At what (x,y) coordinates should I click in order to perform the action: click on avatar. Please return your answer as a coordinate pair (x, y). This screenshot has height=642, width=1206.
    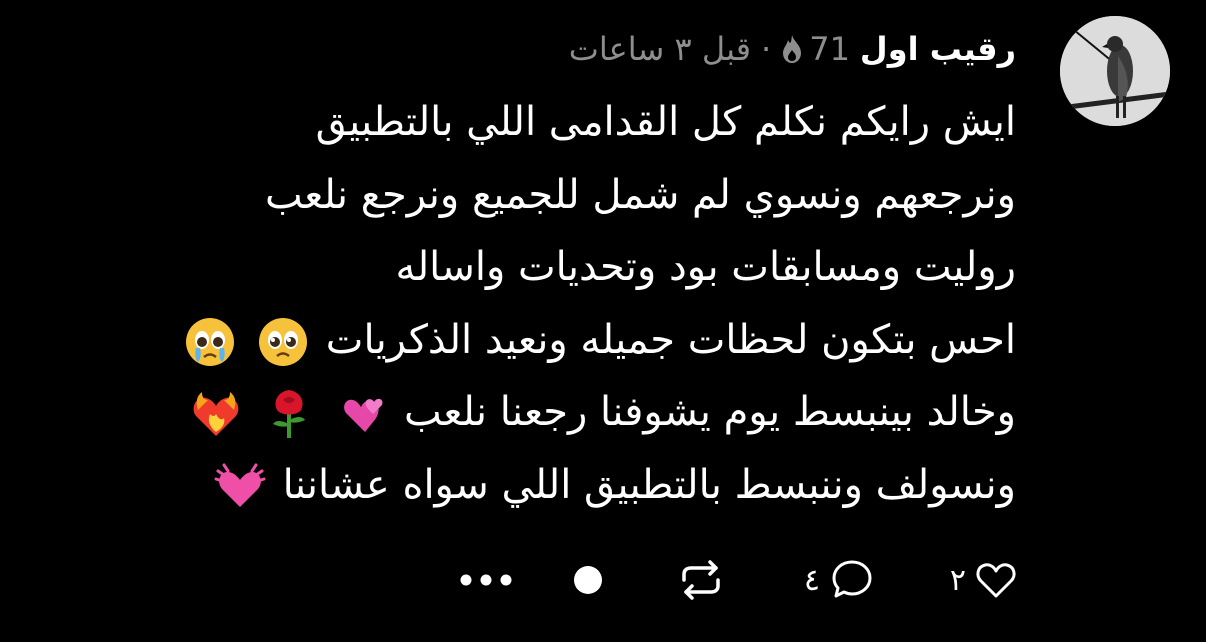
    Looking at the image, I should click on (1115, 71).